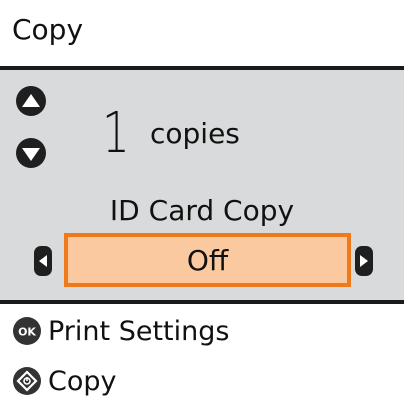 This screenshot has width=404, height=403. What do you see at coordinates (82, 381) in the screenshot?
I see `copy-label: Copy` at bounding box center [82, 381].